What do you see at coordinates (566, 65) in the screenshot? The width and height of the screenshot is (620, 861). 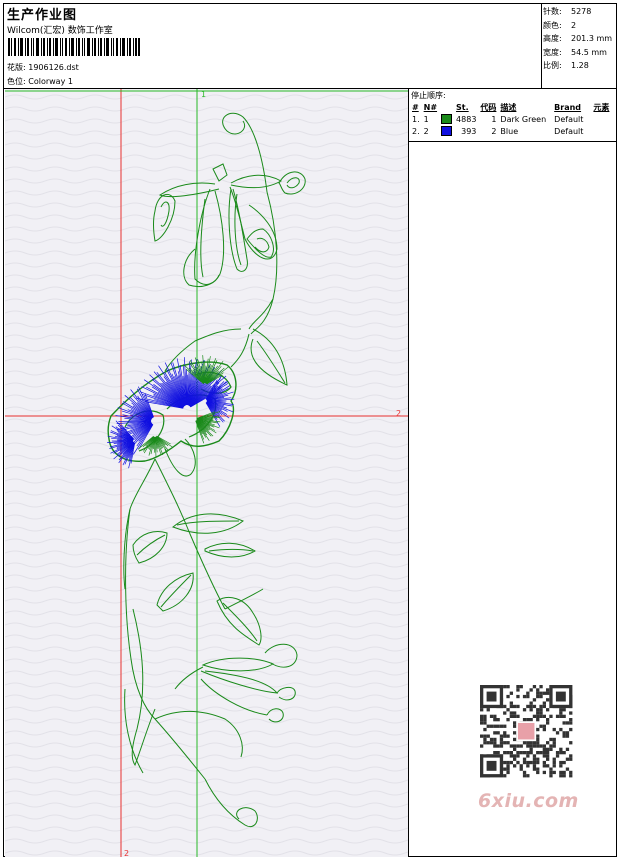 I see `stat-scale: 比例: 1.28` at bounding box center [566, 65].